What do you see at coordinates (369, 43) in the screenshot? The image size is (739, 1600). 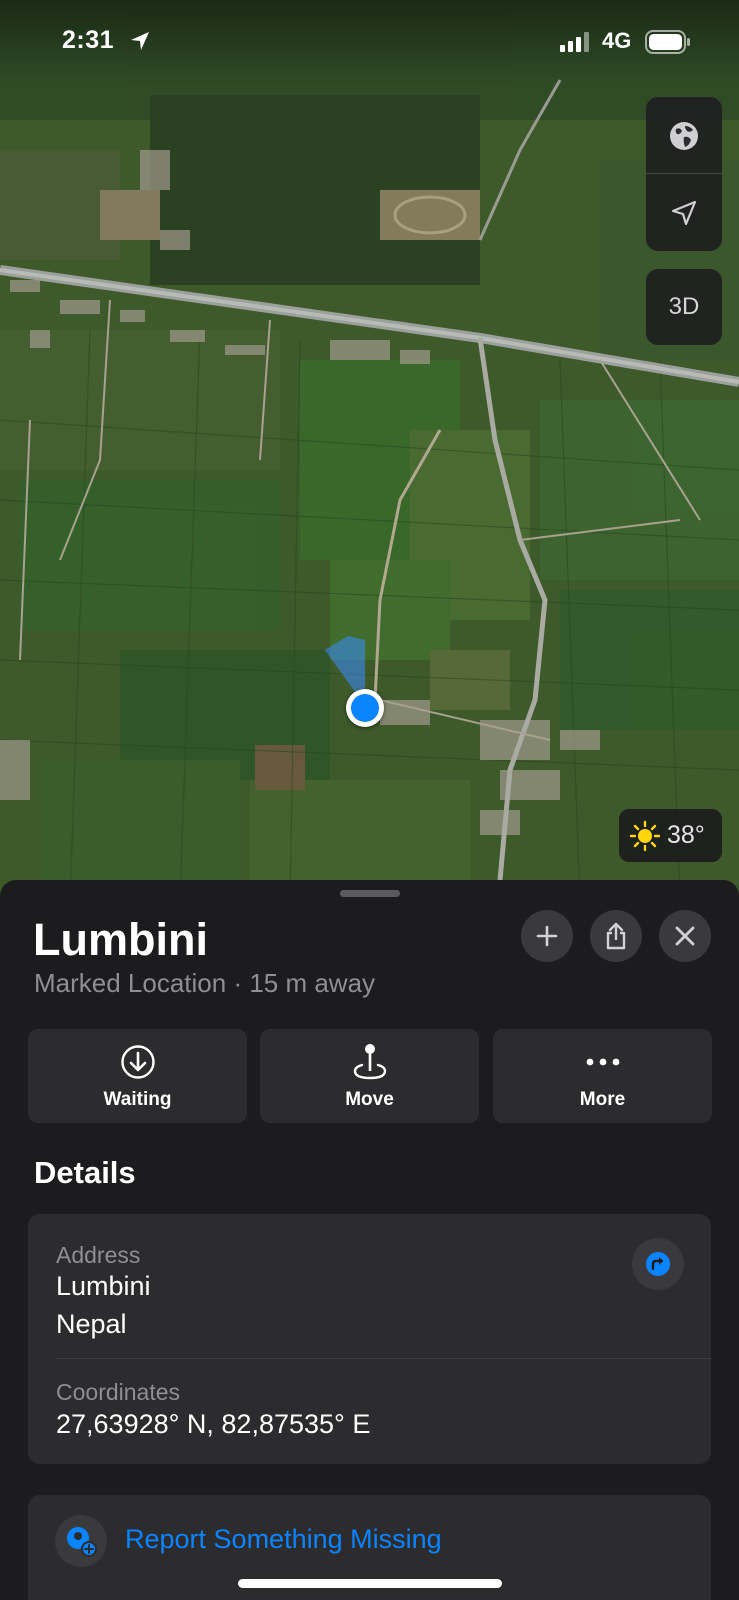 I see `status-bar: 2:31 4G` at bounding box center [369, 43].